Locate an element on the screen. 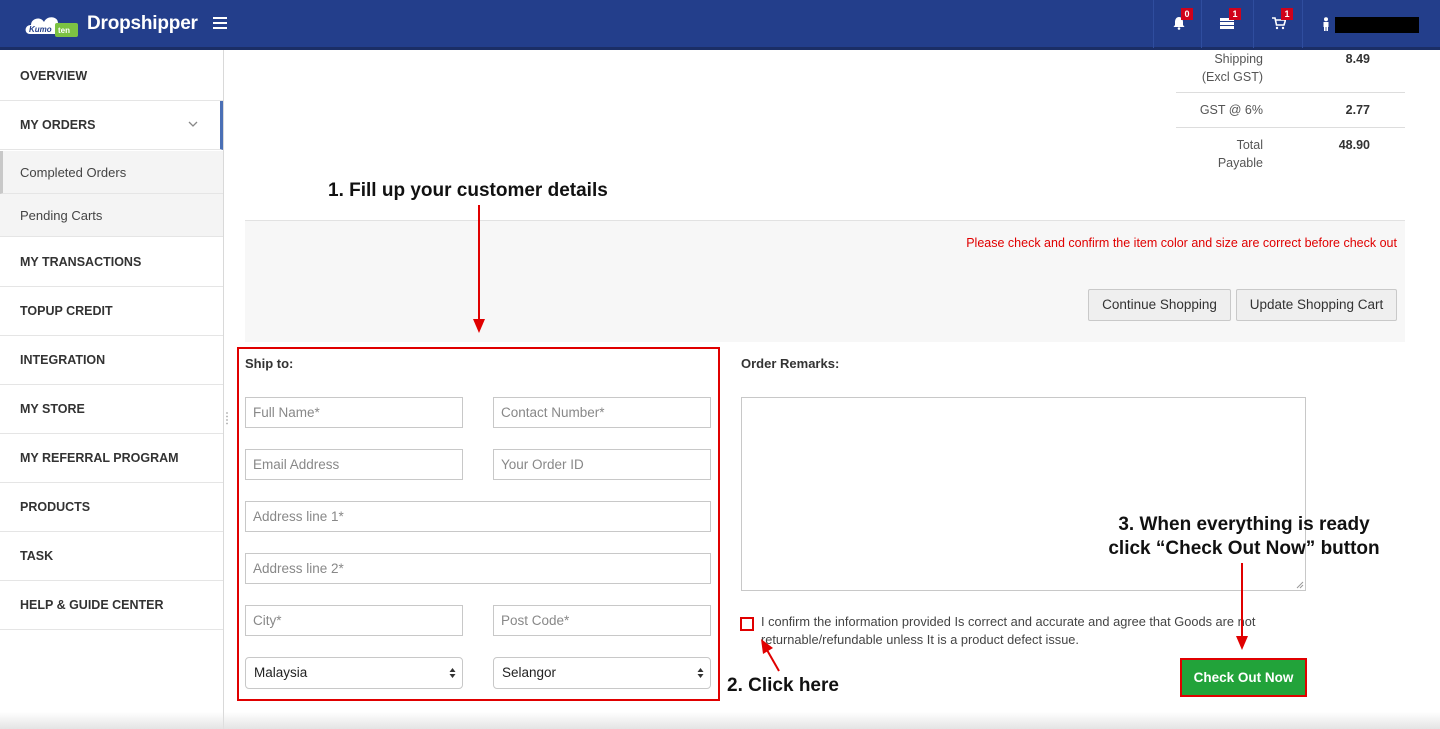 Image resolution: width=1440 pixels, height=729 pixels. user-menu is located at coordinates (1371, 24).